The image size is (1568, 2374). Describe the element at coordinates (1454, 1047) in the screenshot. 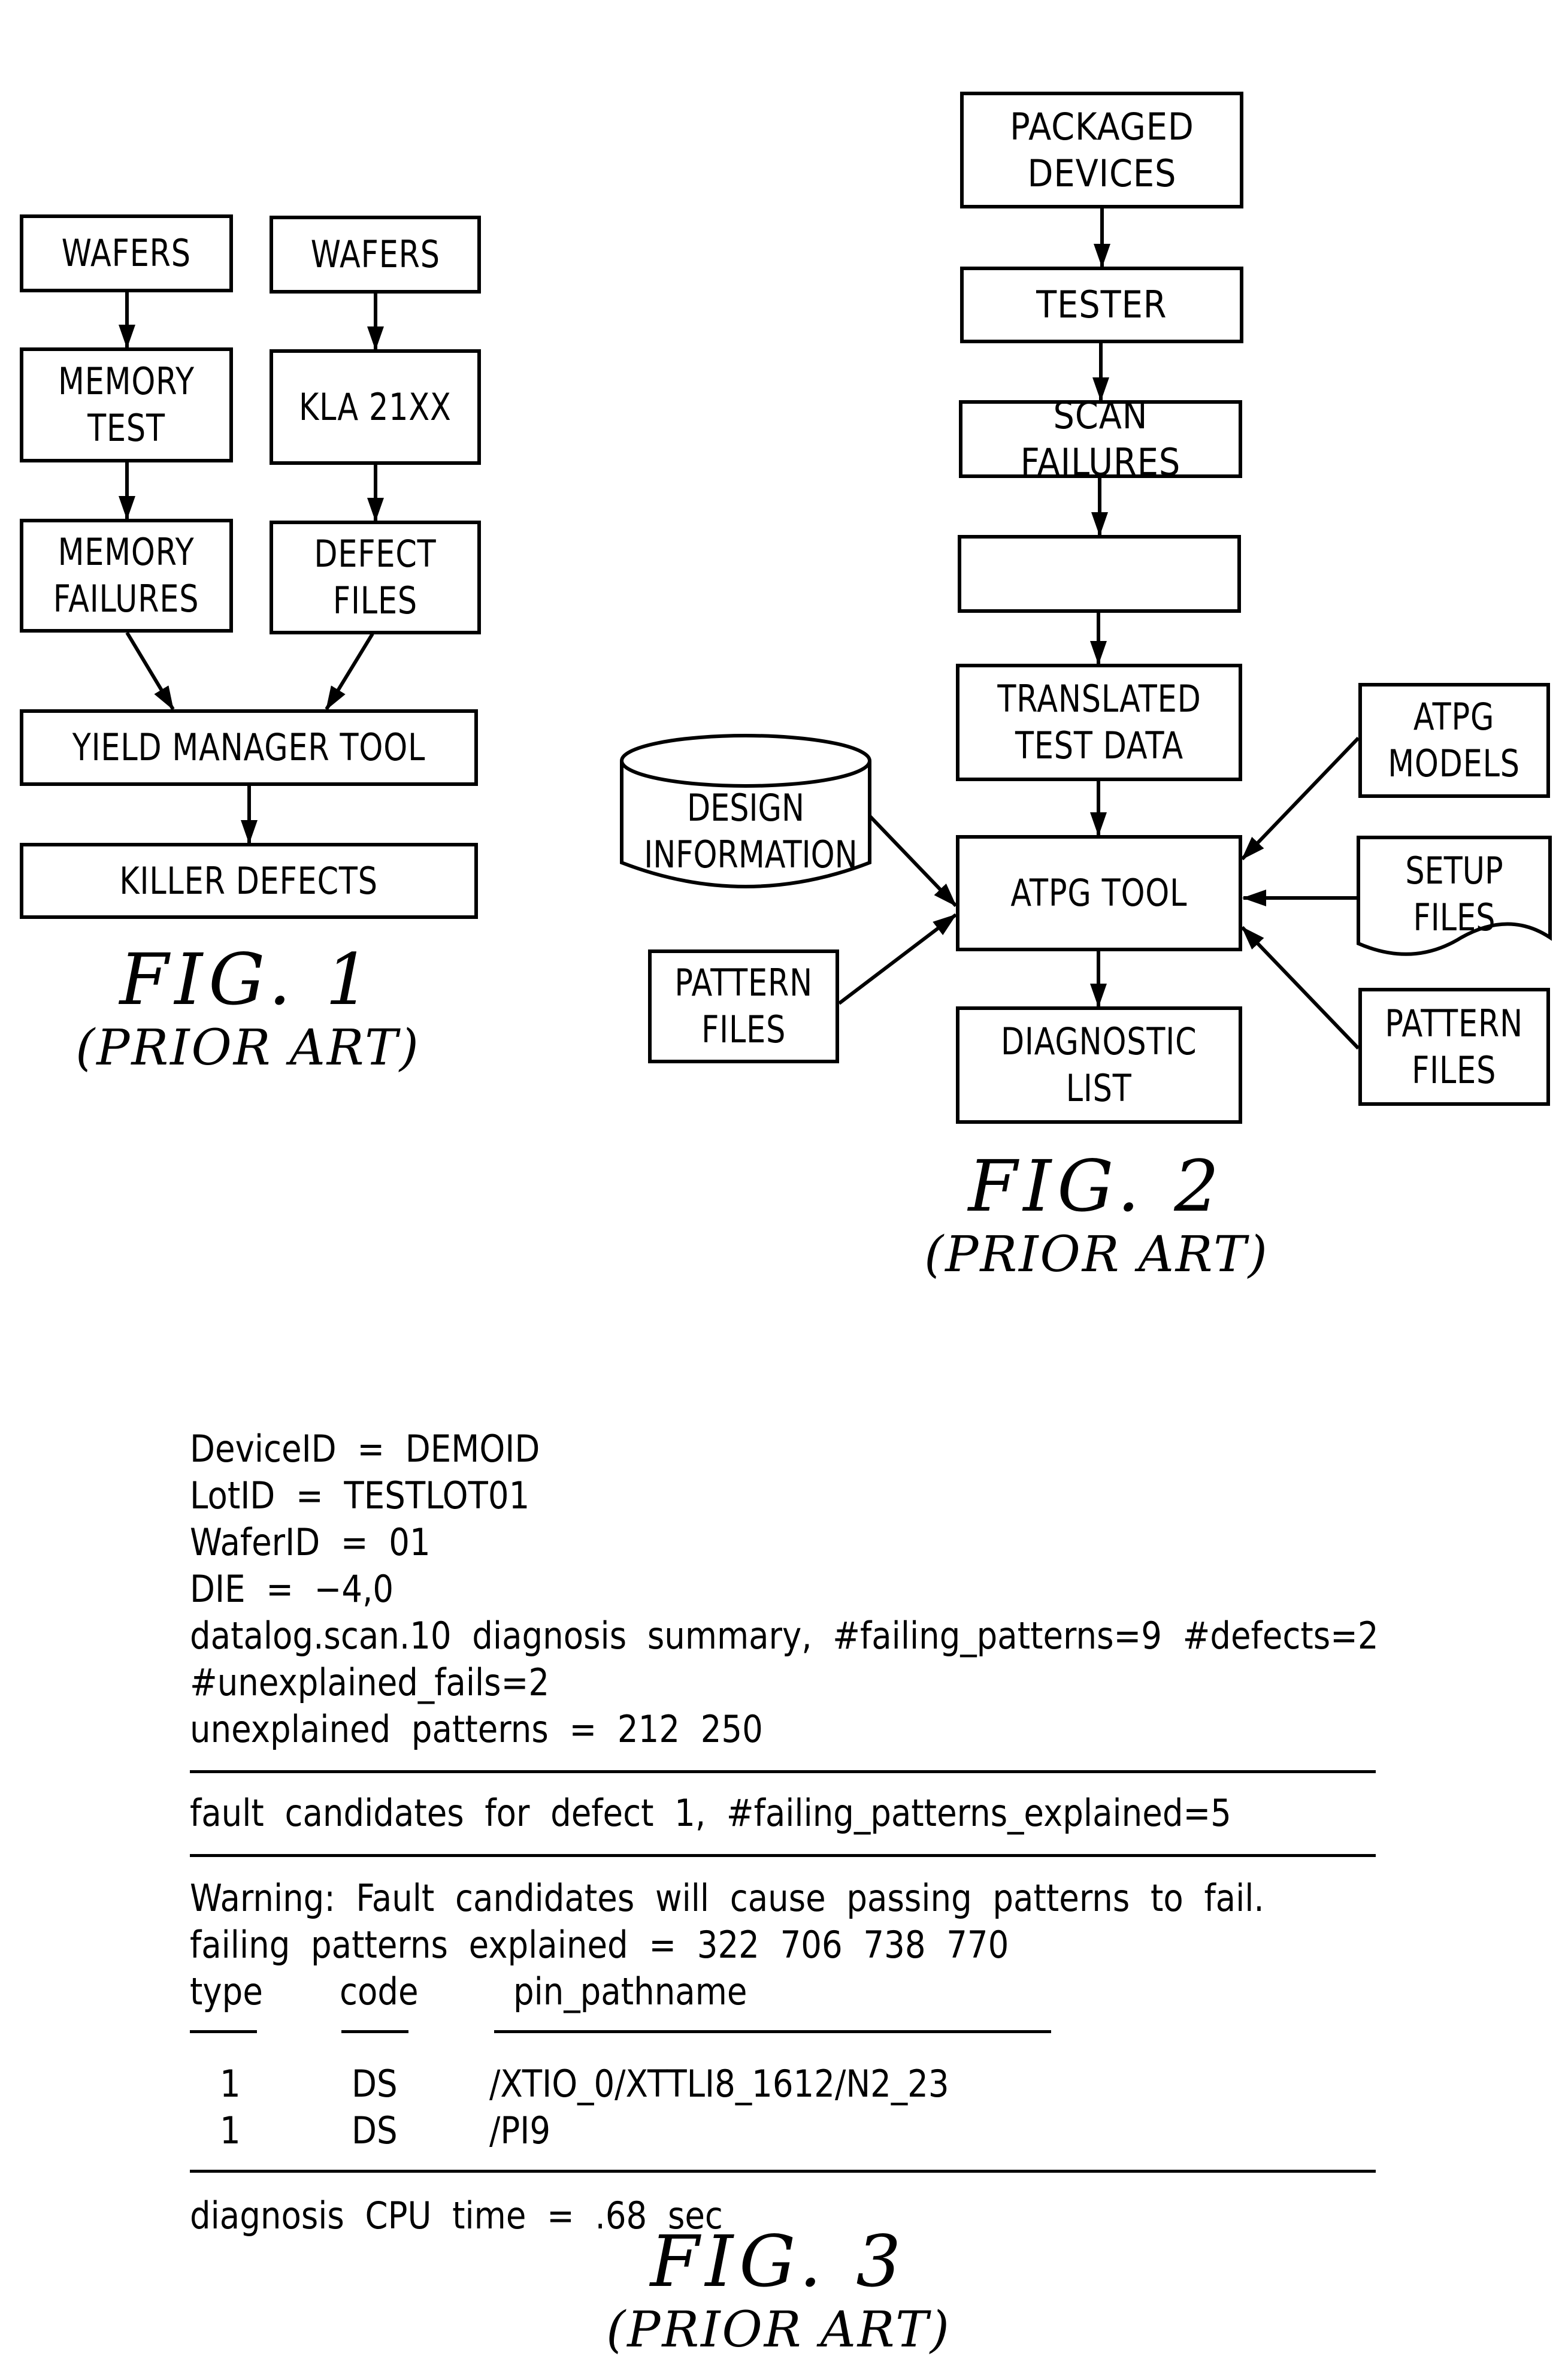

I see `fig2-pattern-files-right-box: PATTERN FILES` at that location.